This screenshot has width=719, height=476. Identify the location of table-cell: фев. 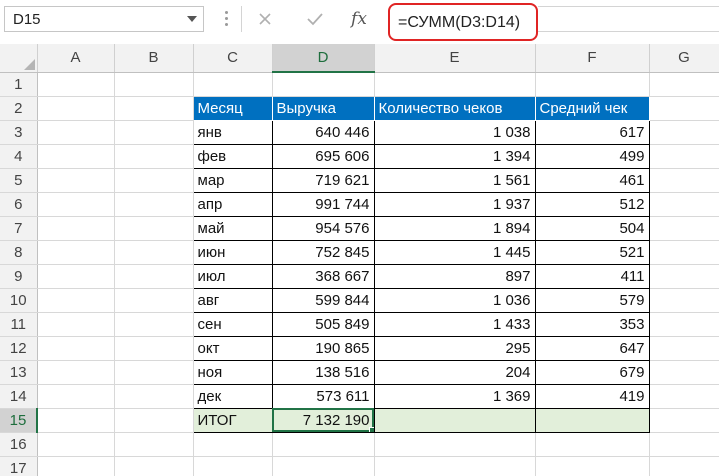
(232, 156).